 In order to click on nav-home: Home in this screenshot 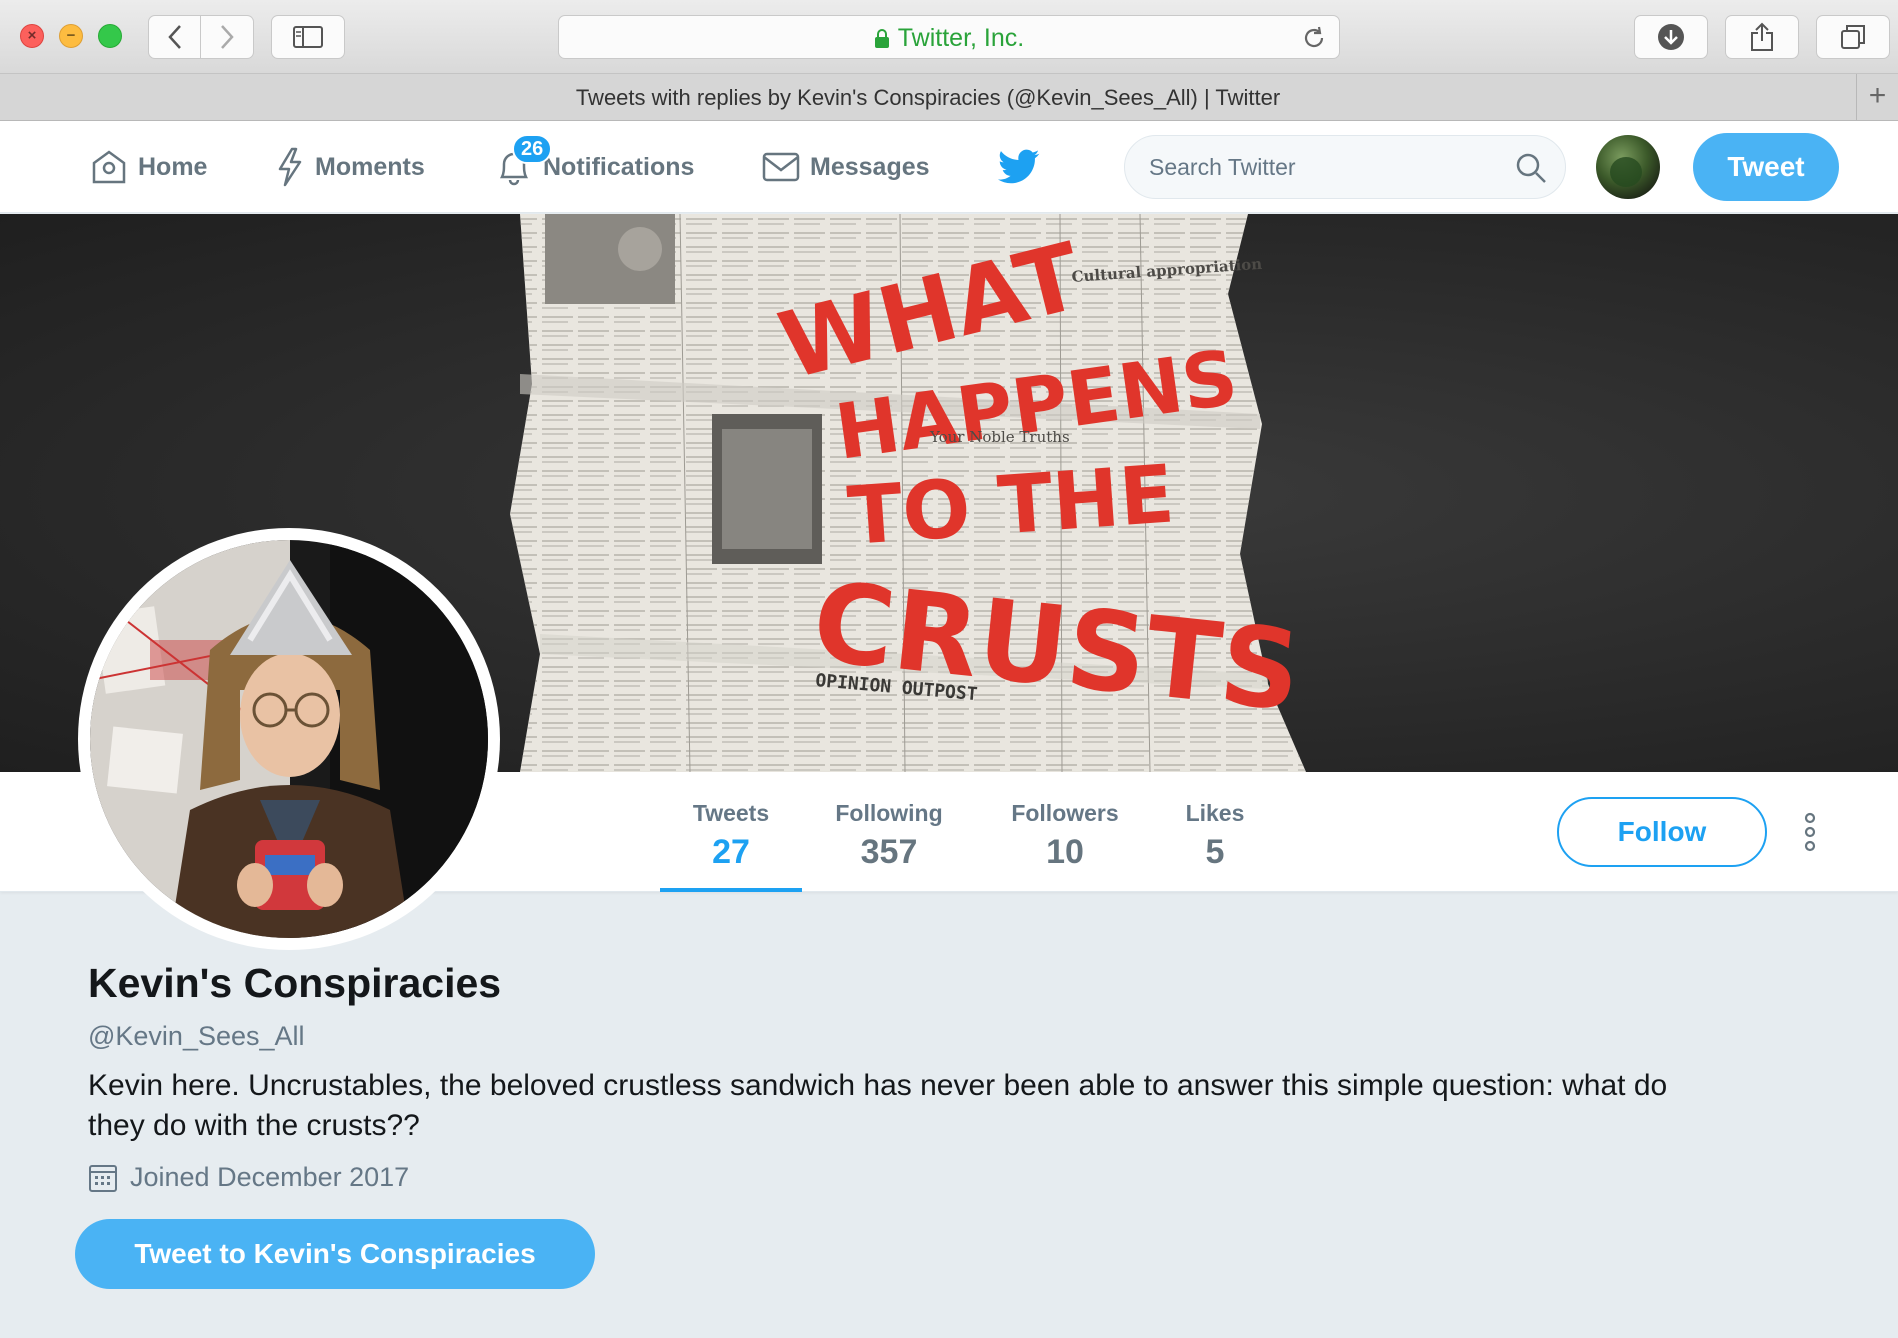, I will do `click(148, 167)`.